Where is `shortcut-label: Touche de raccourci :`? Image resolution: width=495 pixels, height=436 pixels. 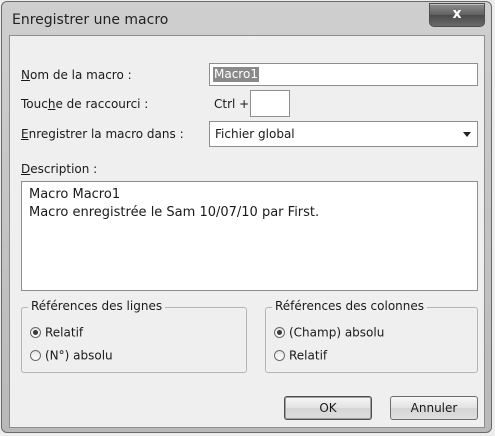 shortcut-label: Touche de raccourci : is located at coordinates (84, 104).